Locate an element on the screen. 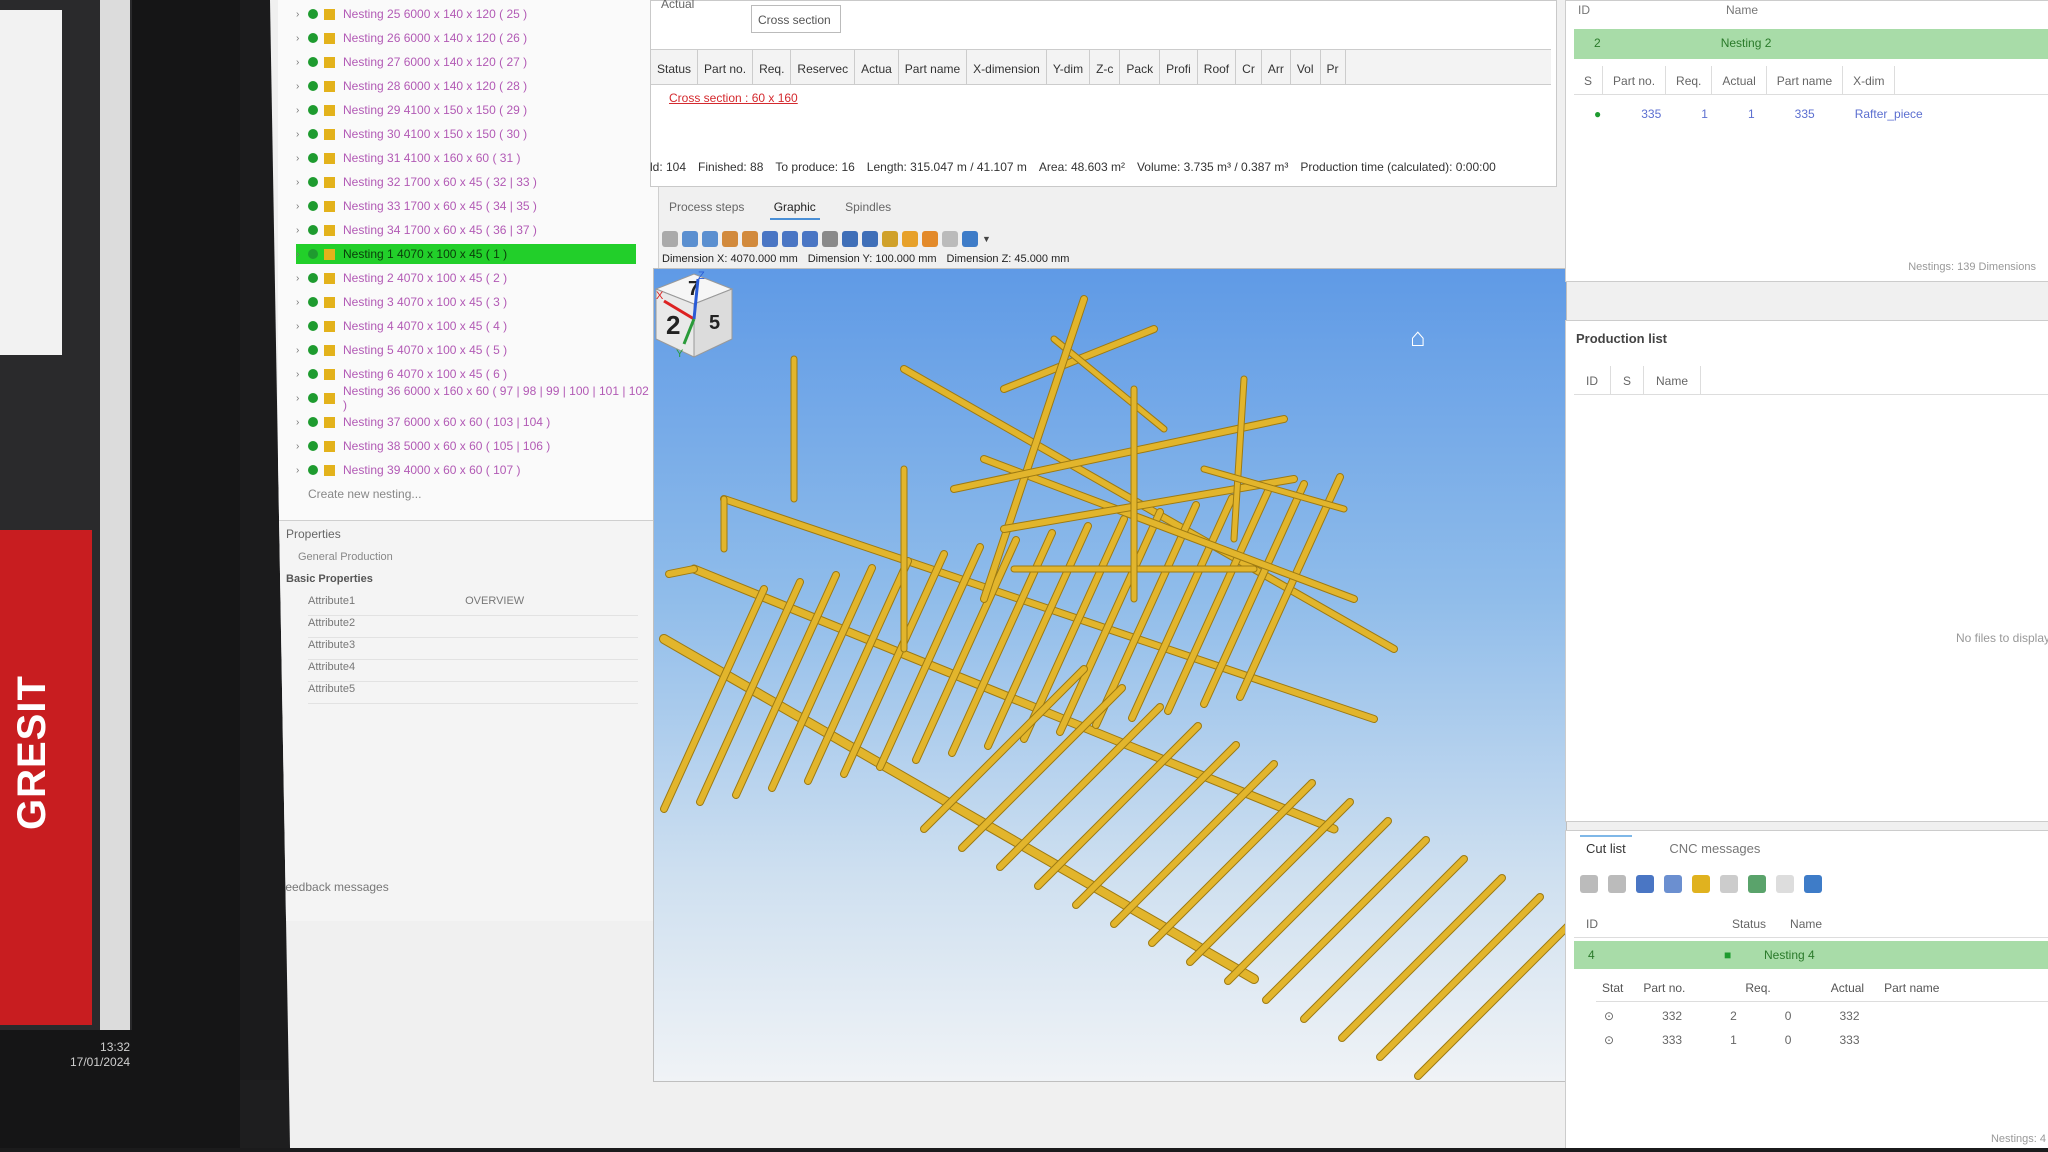 The image size is (2048, 1152). copy-icon is located at coordinates (1785, 884).